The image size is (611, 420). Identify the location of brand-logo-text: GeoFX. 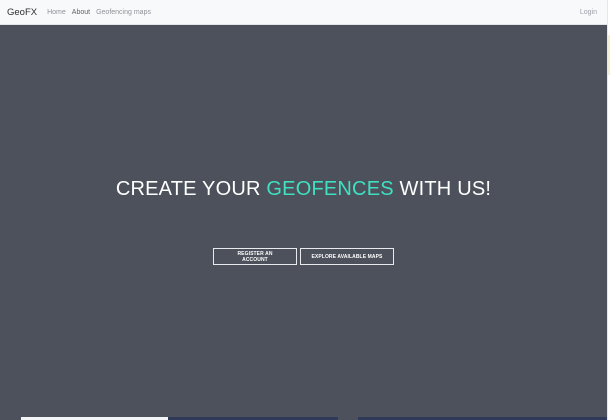
(22, 12).